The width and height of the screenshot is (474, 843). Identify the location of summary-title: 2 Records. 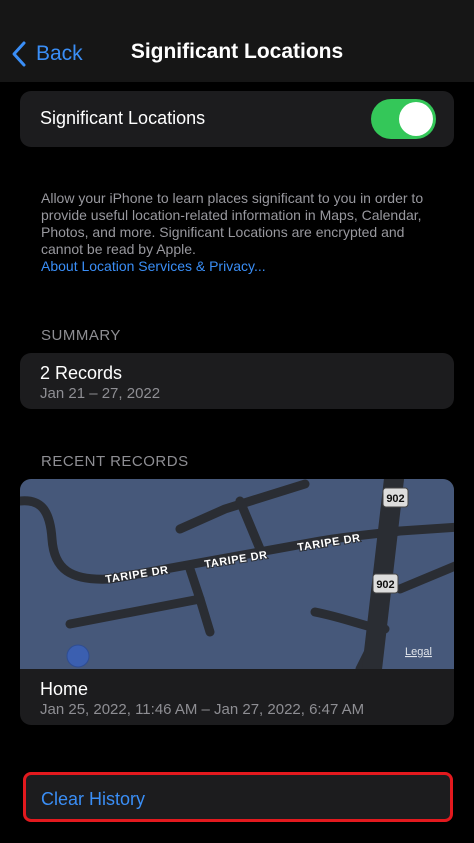
(81, 373).